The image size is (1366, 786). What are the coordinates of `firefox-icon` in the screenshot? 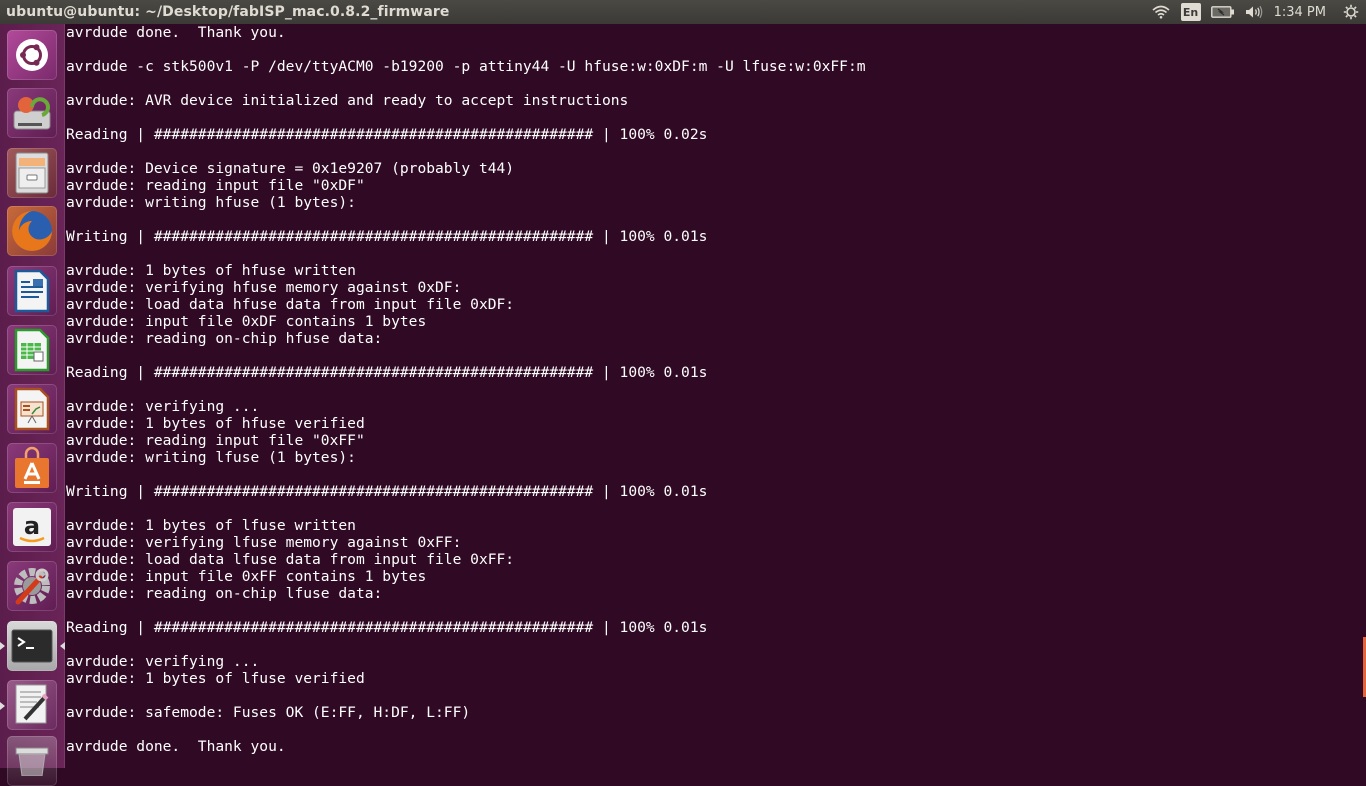 It's located at (32, 231).